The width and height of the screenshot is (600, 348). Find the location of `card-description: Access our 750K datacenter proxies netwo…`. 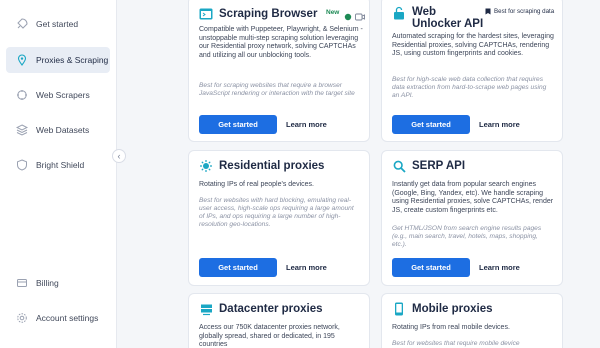

card-description: Access our 750K datacenter proxies netwo… is located at coordinates (269, 336).